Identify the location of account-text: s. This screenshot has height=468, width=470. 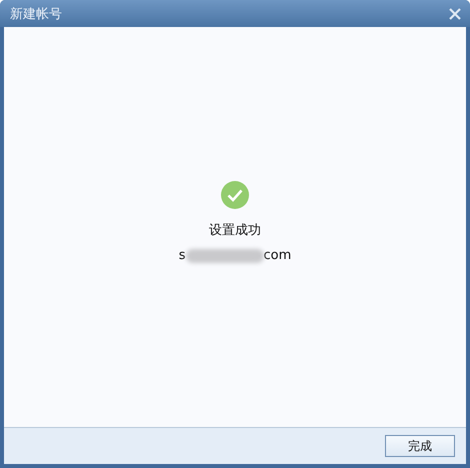
(182, 255).